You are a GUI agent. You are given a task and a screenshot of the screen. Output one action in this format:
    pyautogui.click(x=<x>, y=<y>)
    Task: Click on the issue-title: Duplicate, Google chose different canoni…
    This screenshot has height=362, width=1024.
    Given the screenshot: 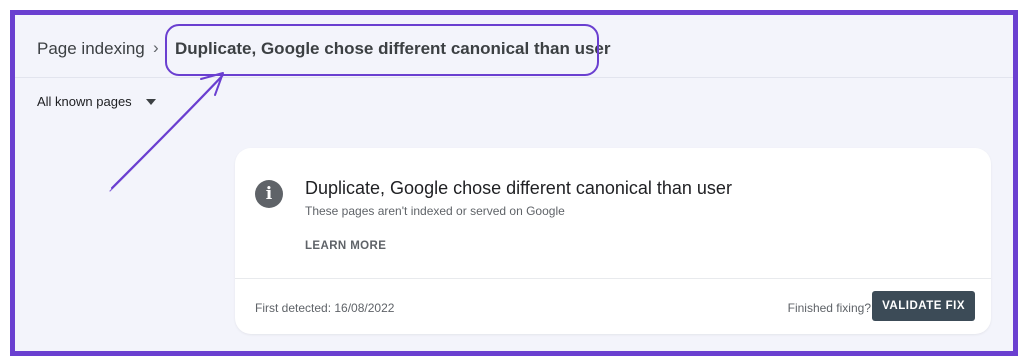 What is the action you would take?
    pyautogui.click(x=518, y=188)
    